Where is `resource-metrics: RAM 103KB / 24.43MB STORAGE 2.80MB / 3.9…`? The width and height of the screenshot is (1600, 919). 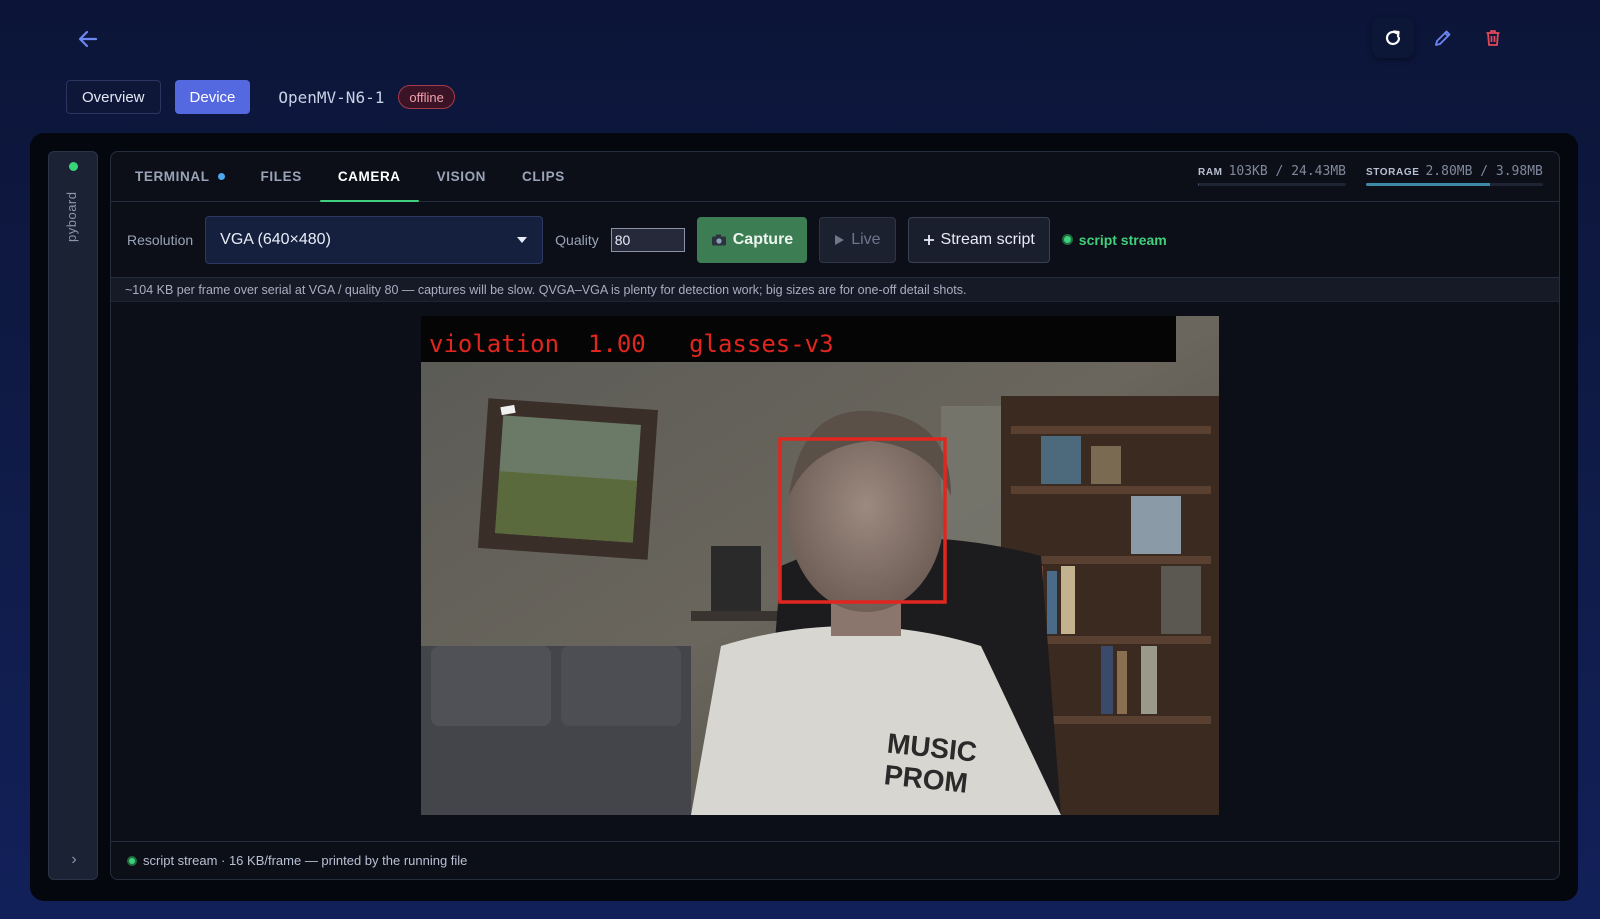 resource-metrics: RAM 103KB / 24.43MB STORAGE 2.80MB / 3.9… is located at coordinates (1370, 175).